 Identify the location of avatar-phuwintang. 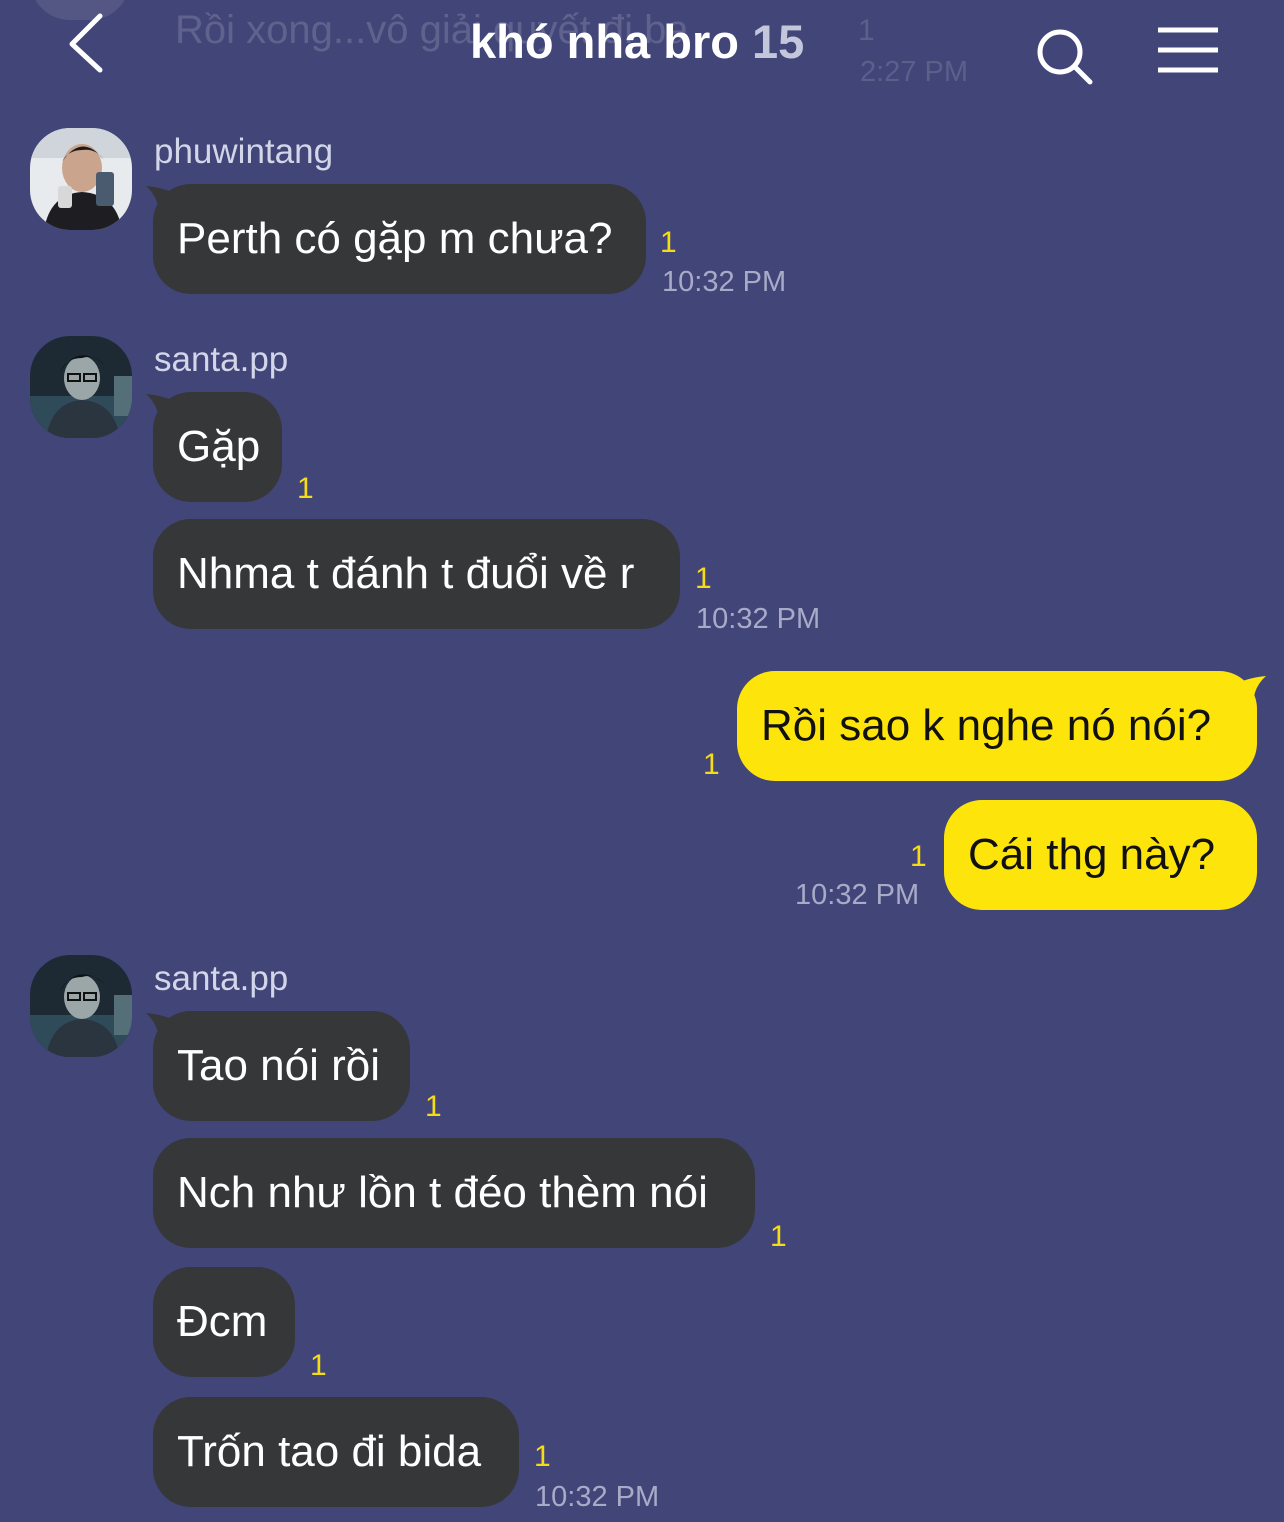
(81, 179).